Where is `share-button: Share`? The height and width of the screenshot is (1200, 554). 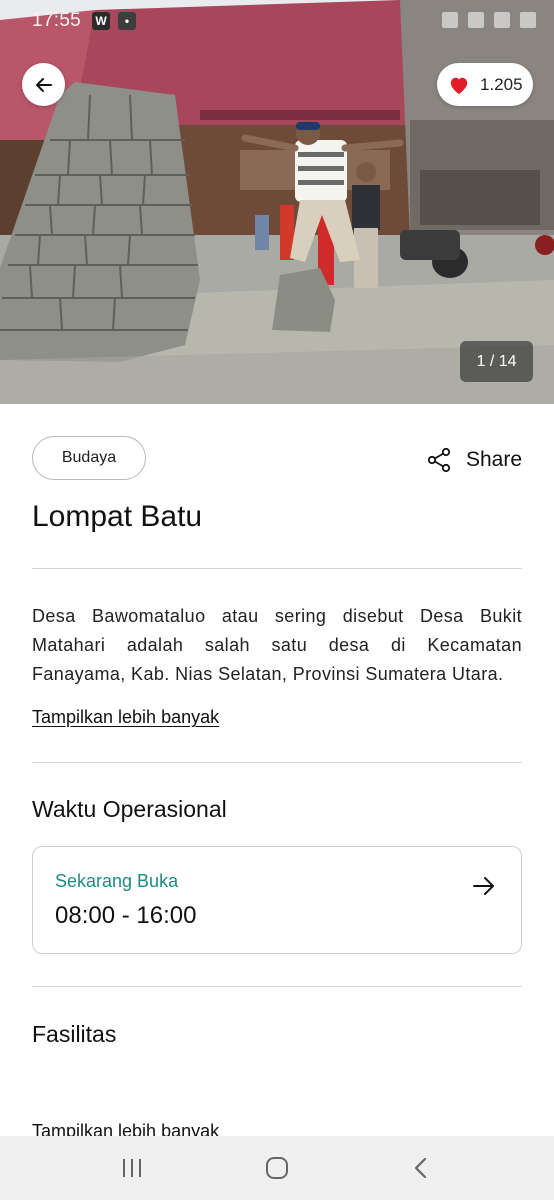 share-button: Share is located at coordinates (474, 460).